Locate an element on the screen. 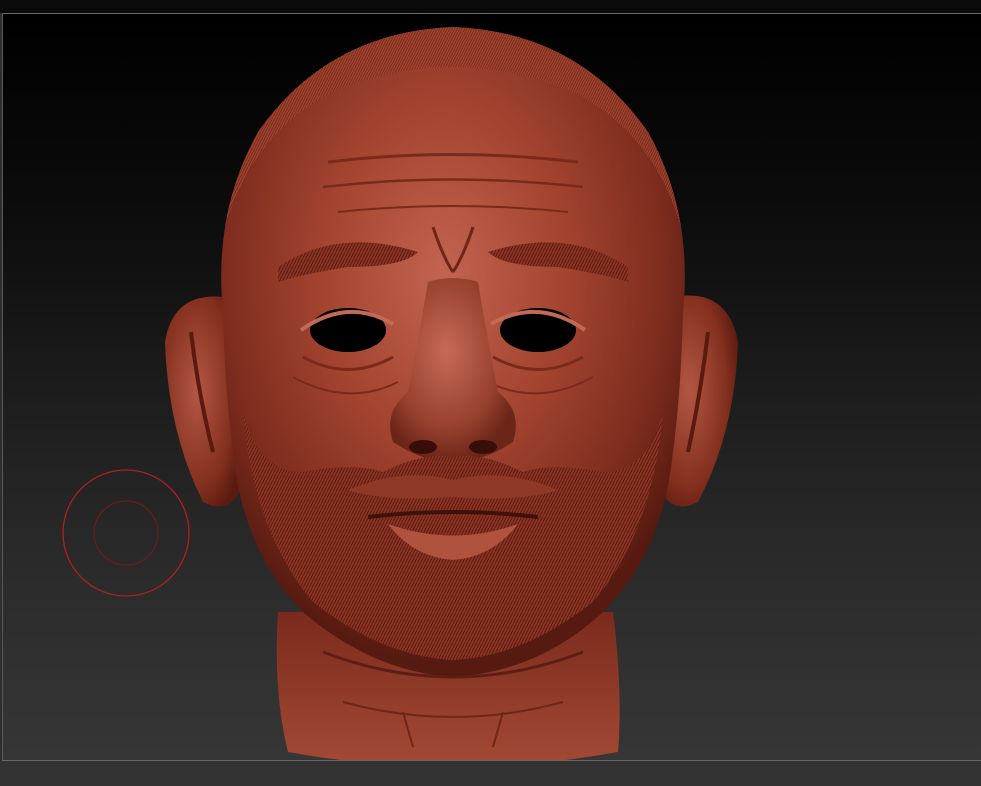  brush-cursor is located at coordinates (126, 533).